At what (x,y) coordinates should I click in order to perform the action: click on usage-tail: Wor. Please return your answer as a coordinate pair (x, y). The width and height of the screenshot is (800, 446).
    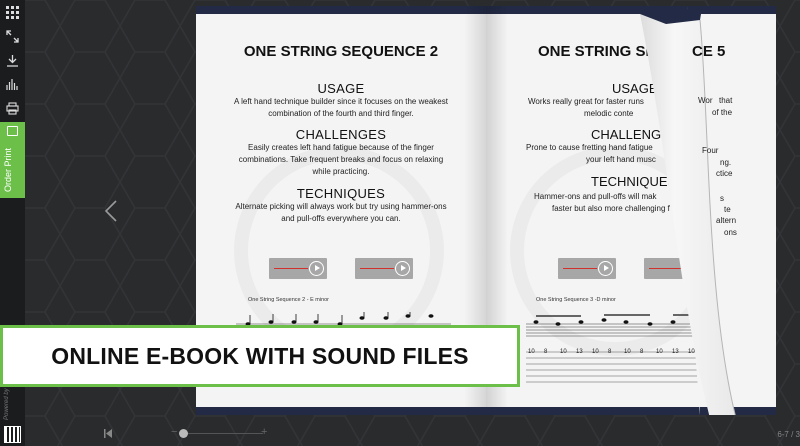
    Looking at the image, I should click on (705, 100).